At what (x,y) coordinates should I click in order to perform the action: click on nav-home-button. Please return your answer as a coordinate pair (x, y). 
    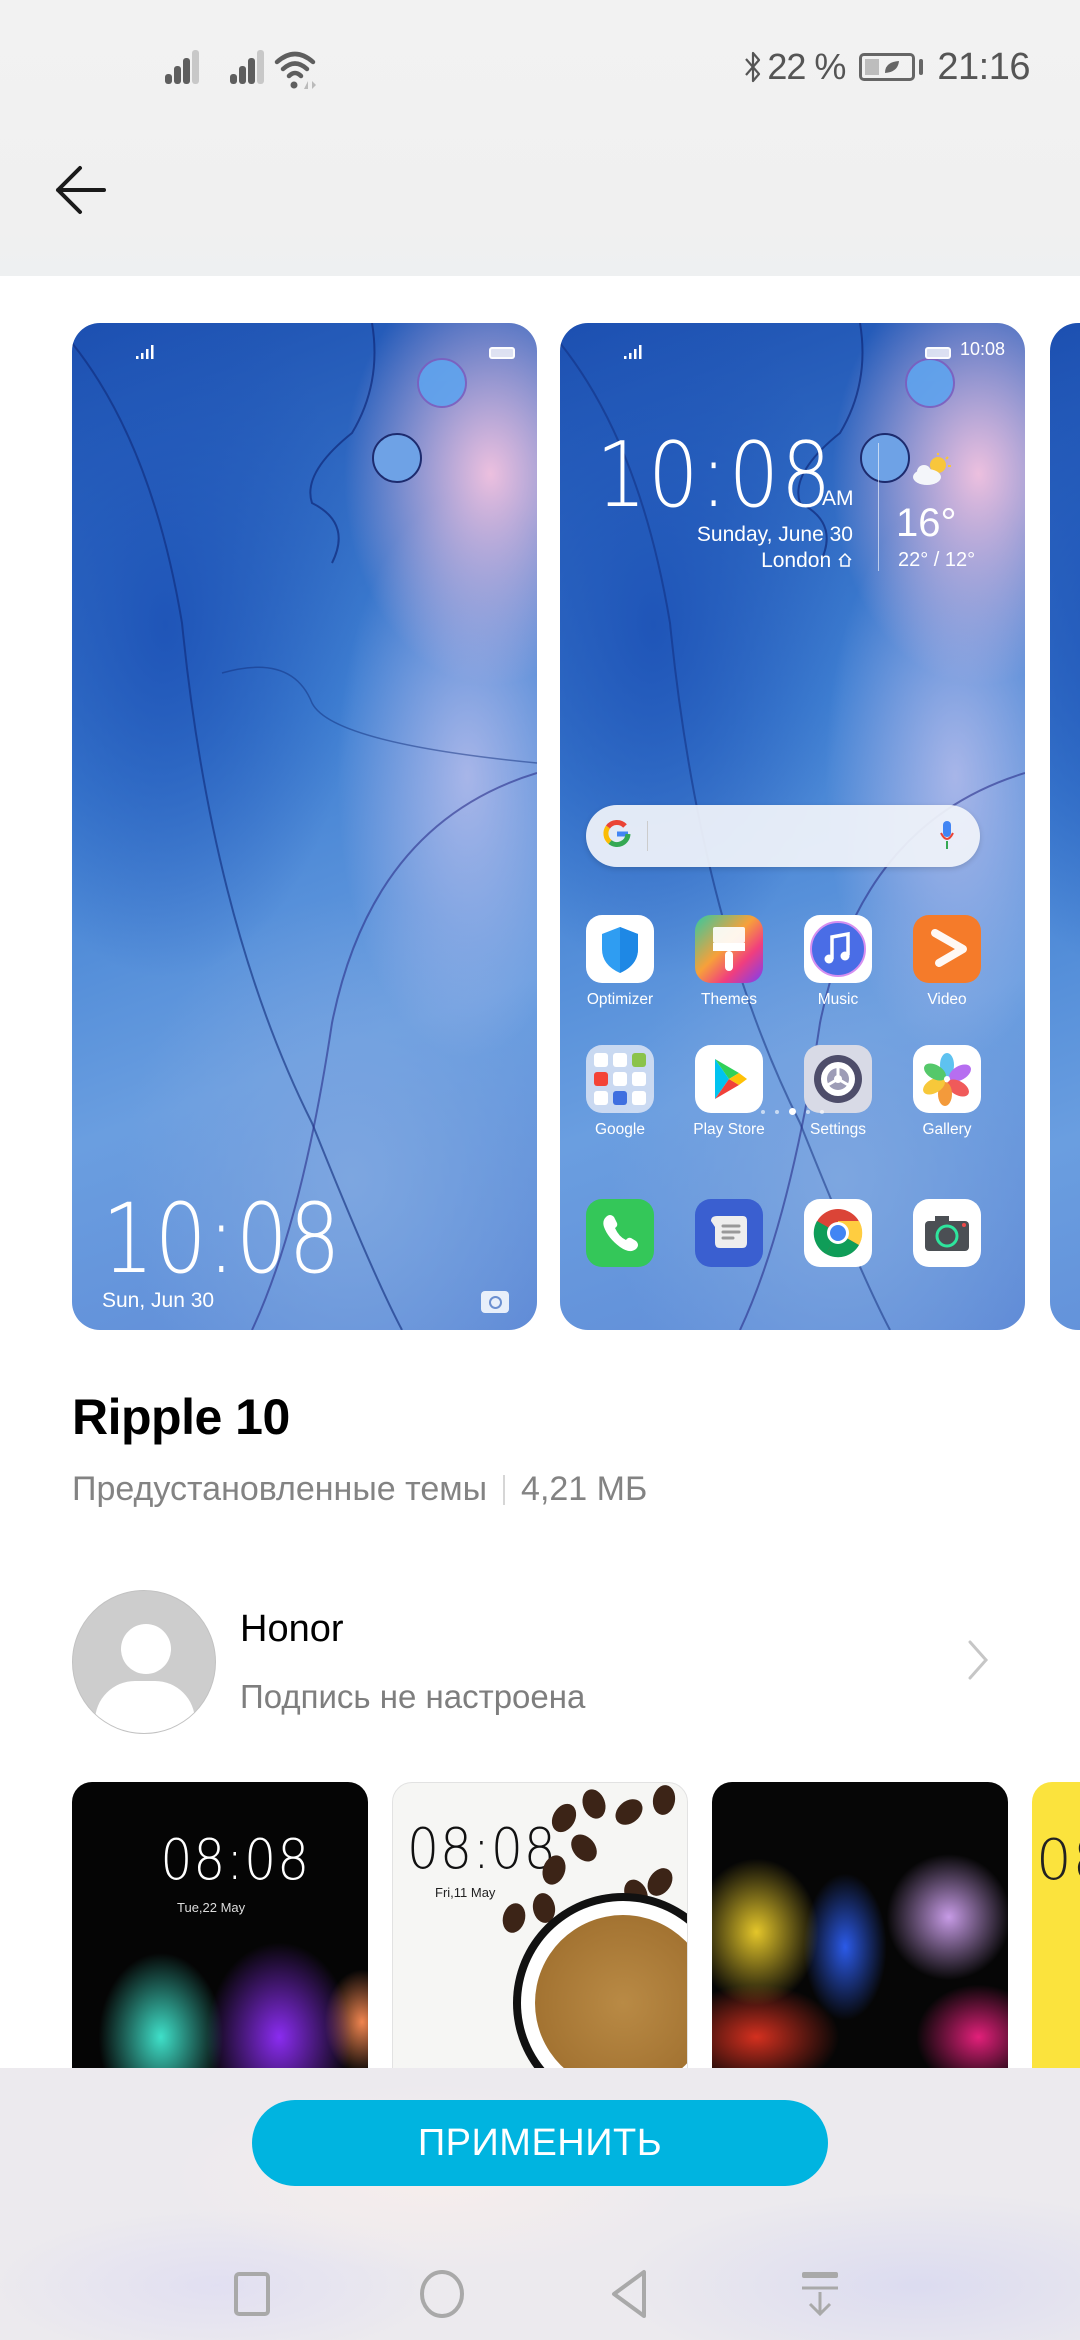
    Looking at the image, I should click on (442, 2294).